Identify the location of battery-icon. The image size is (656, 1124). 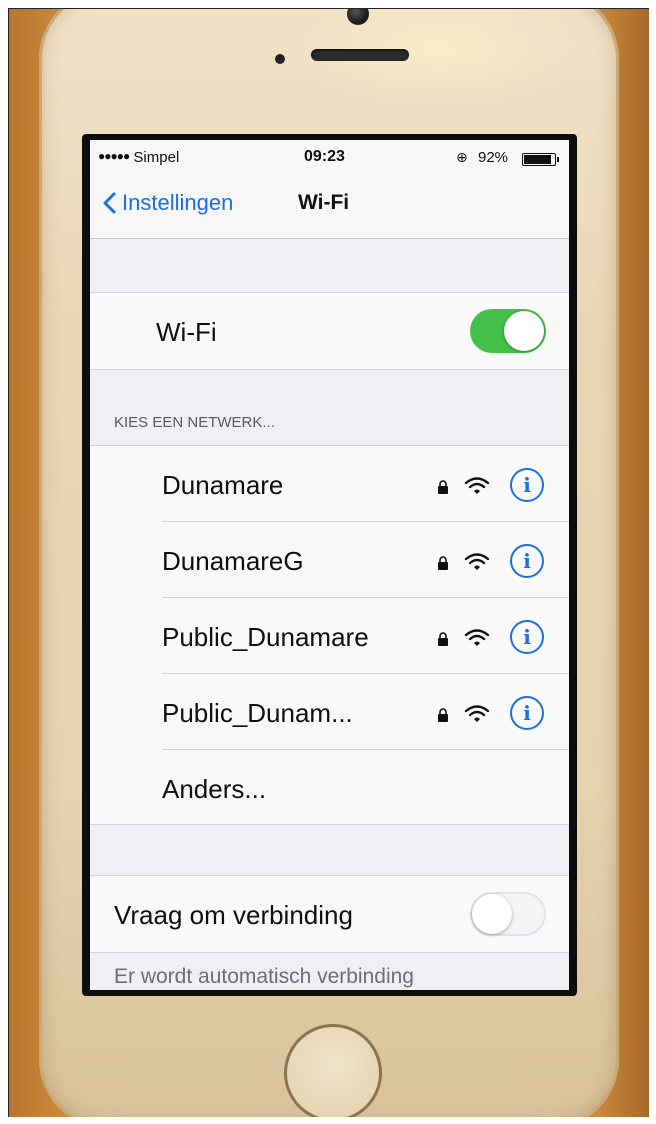
(540, 159).